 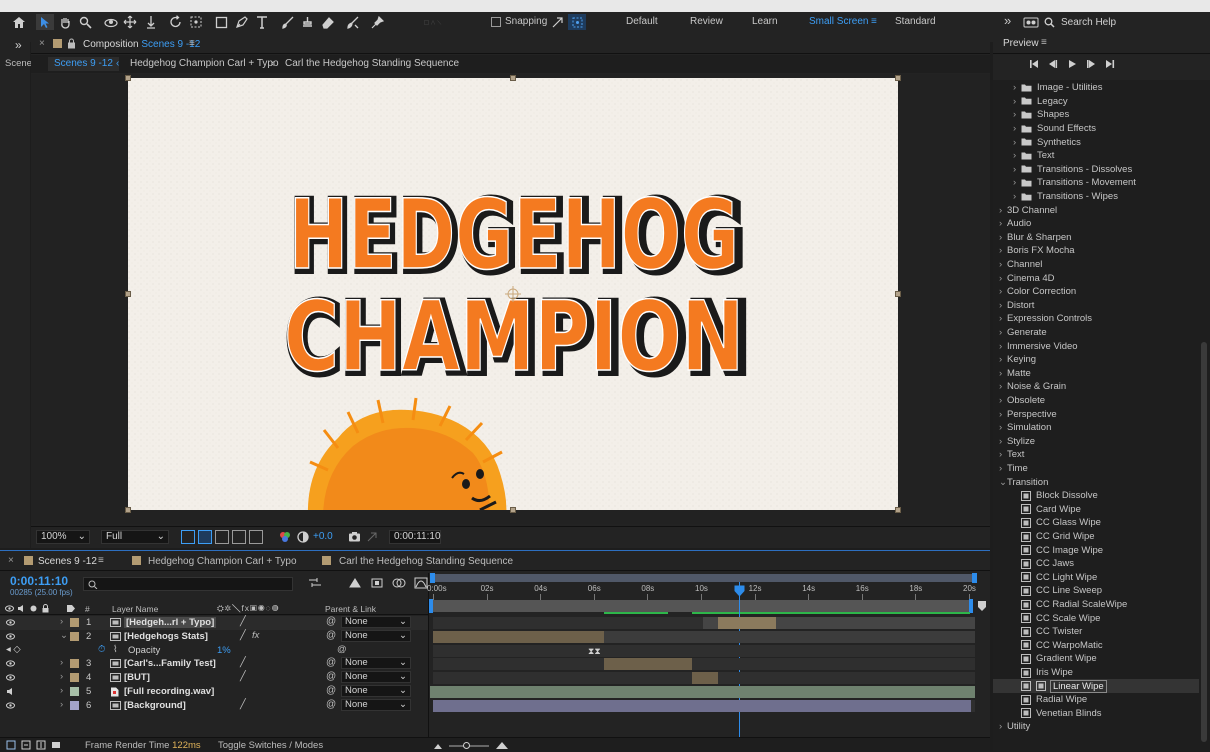 I want to click on layer-name: [BUT], so click(x=137, y=677).